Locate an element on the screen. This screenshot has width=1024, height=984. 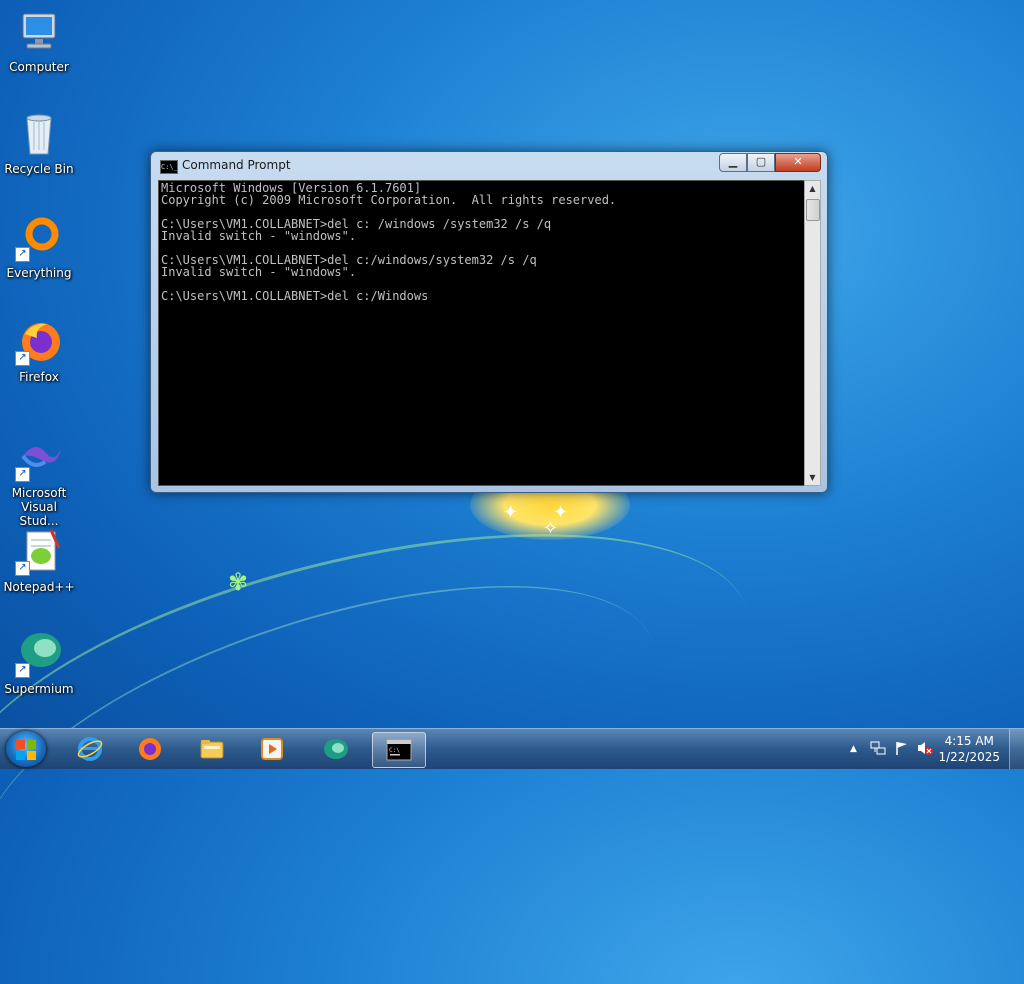
desktop-icon-label: Supermium is located at coordinates (39, 689).